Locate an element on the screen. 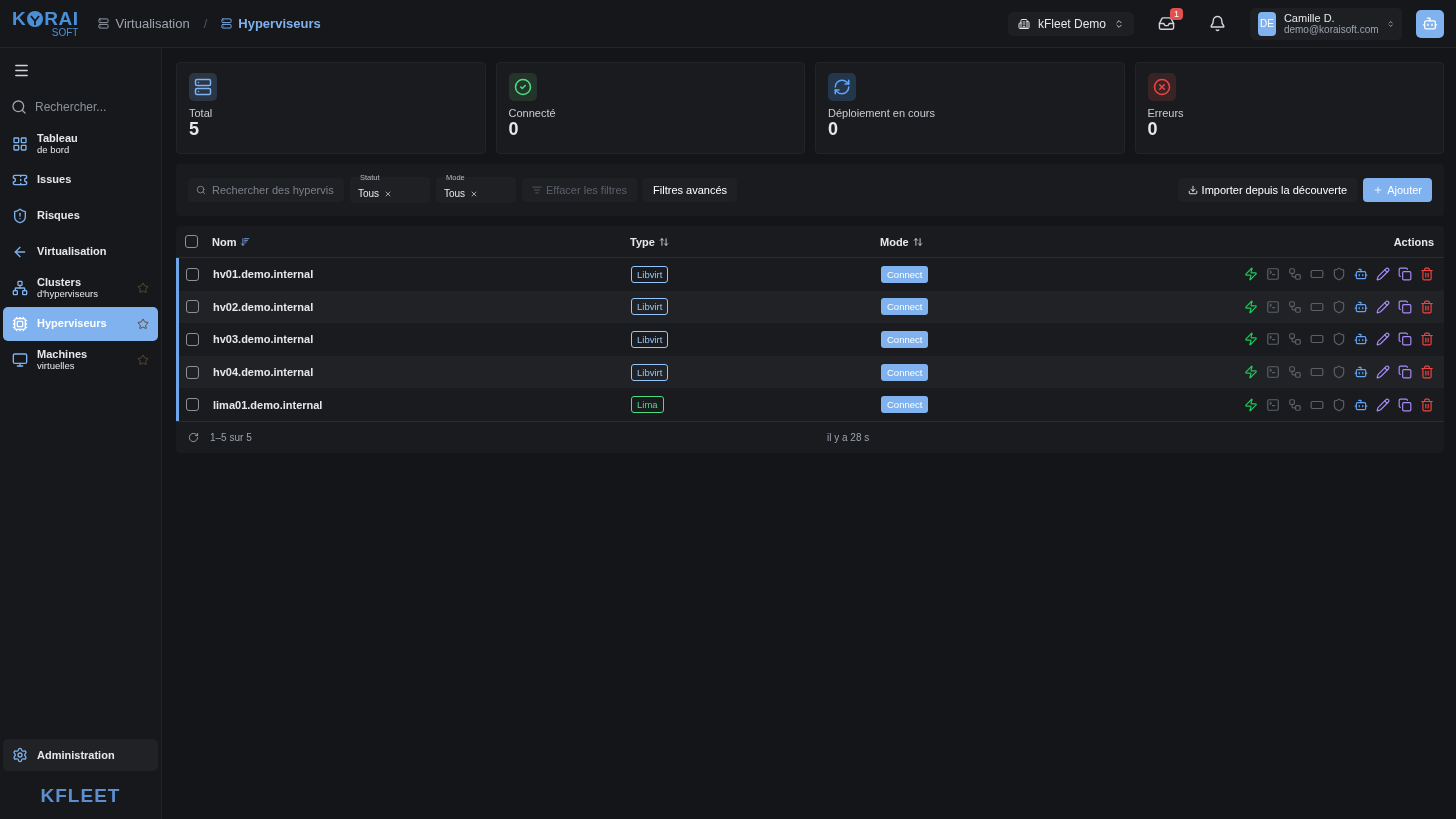 This screenshot has height=819, width=1456. tenant-selector: kFleet Demo is located at coordinates (1070, 23).